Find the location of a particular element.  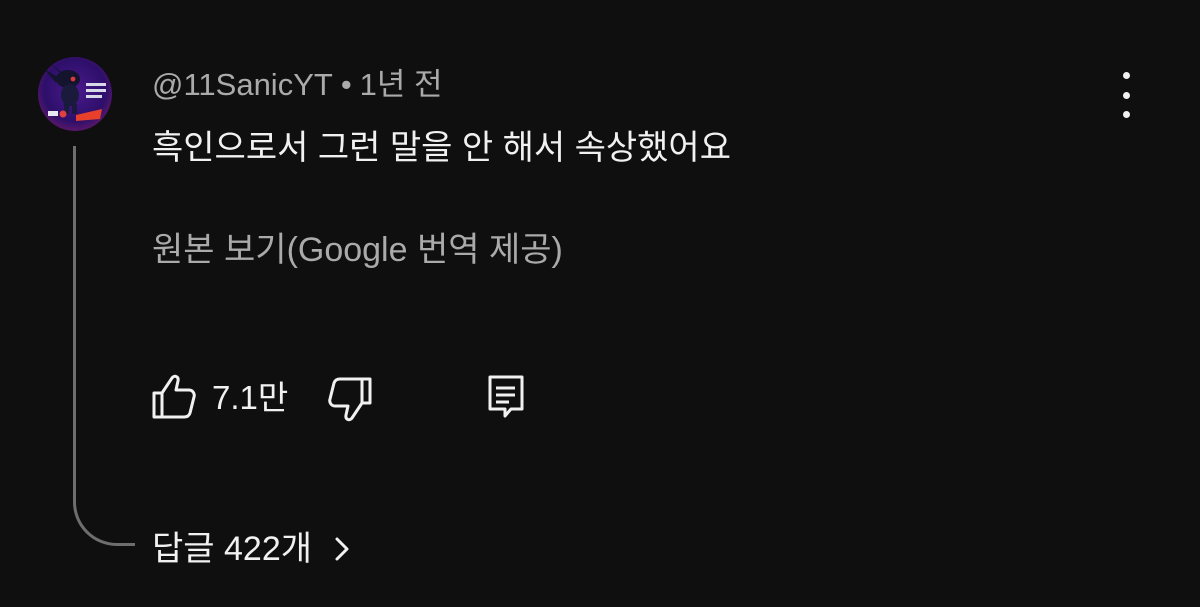

thumbs-up-icon is located at coordinates (174, 396).